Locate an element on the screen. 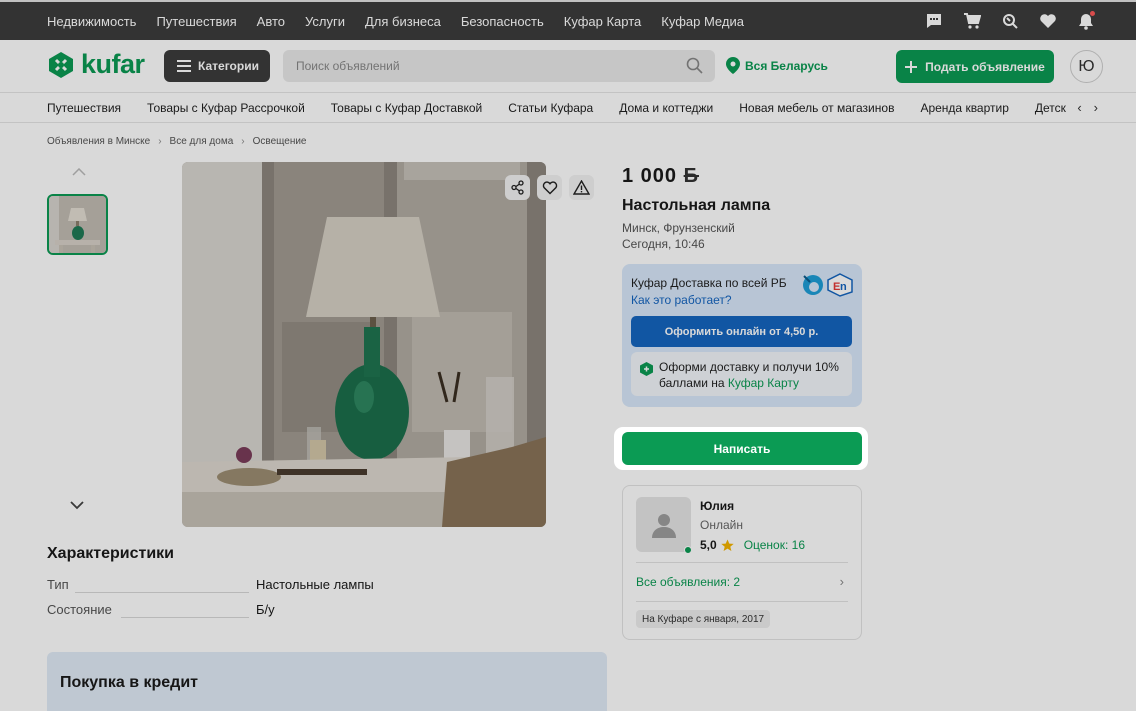  characteristic-row: Состояние Б/у is located at coordinates (212, 612).